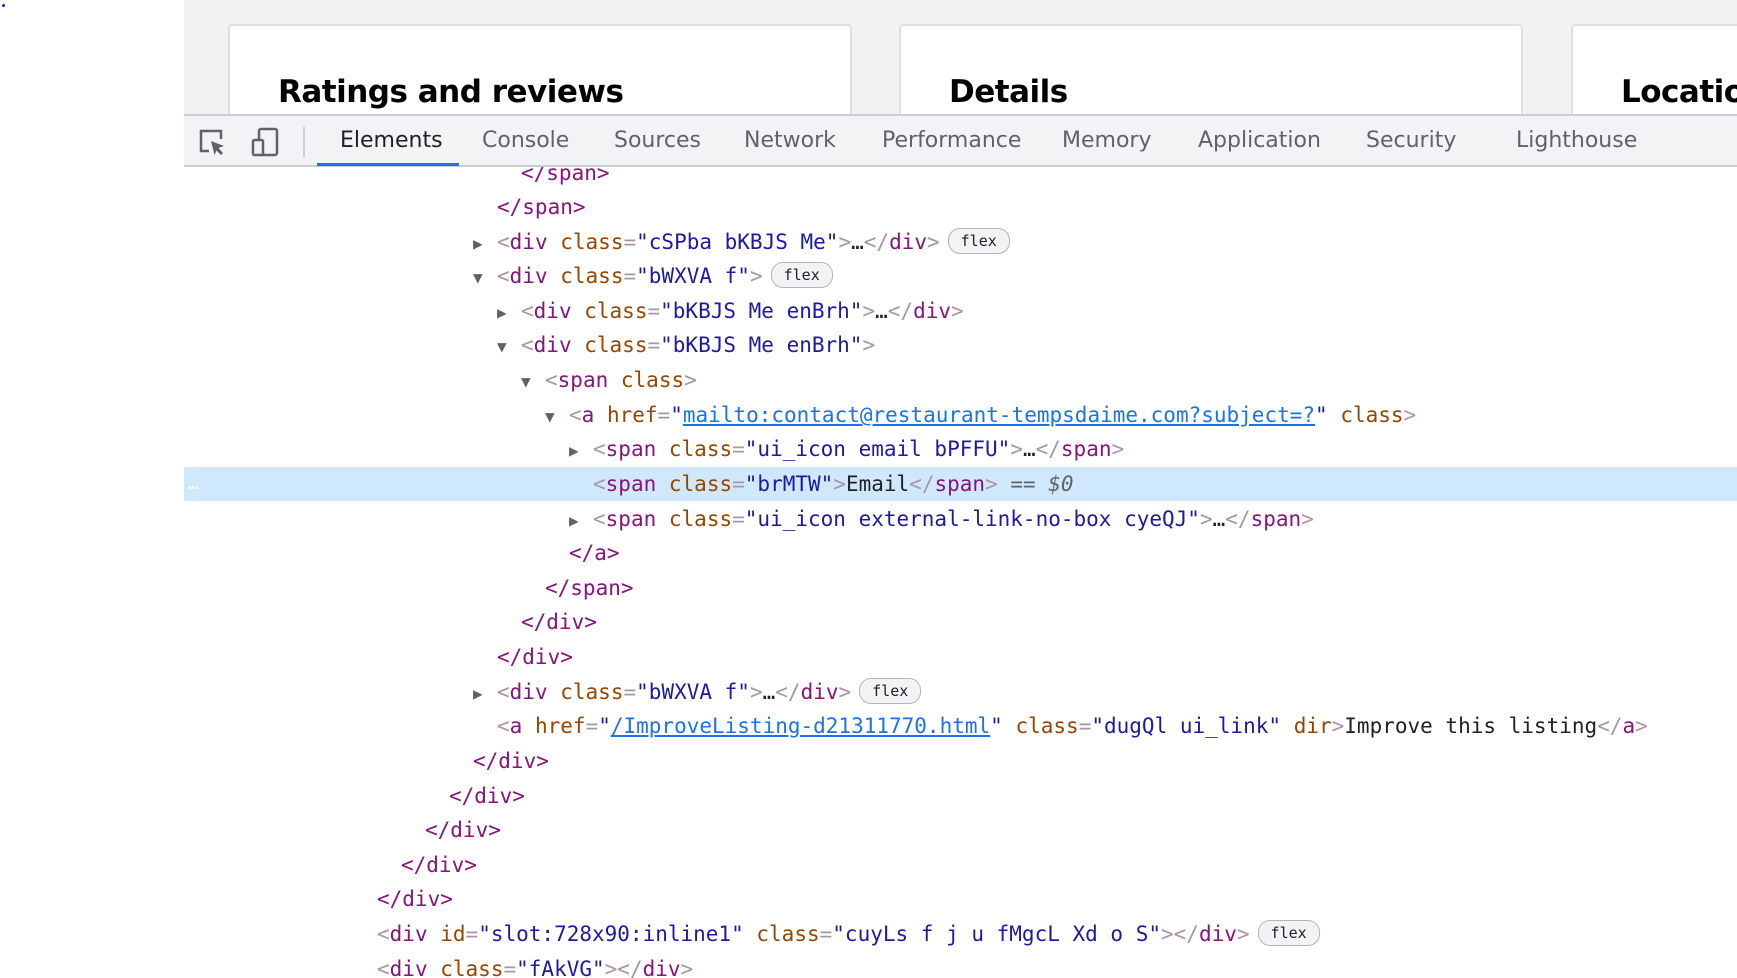  Describe the element at coordinates (212, 142) in the screenshot. I see `inspect-element-icon` at that location.